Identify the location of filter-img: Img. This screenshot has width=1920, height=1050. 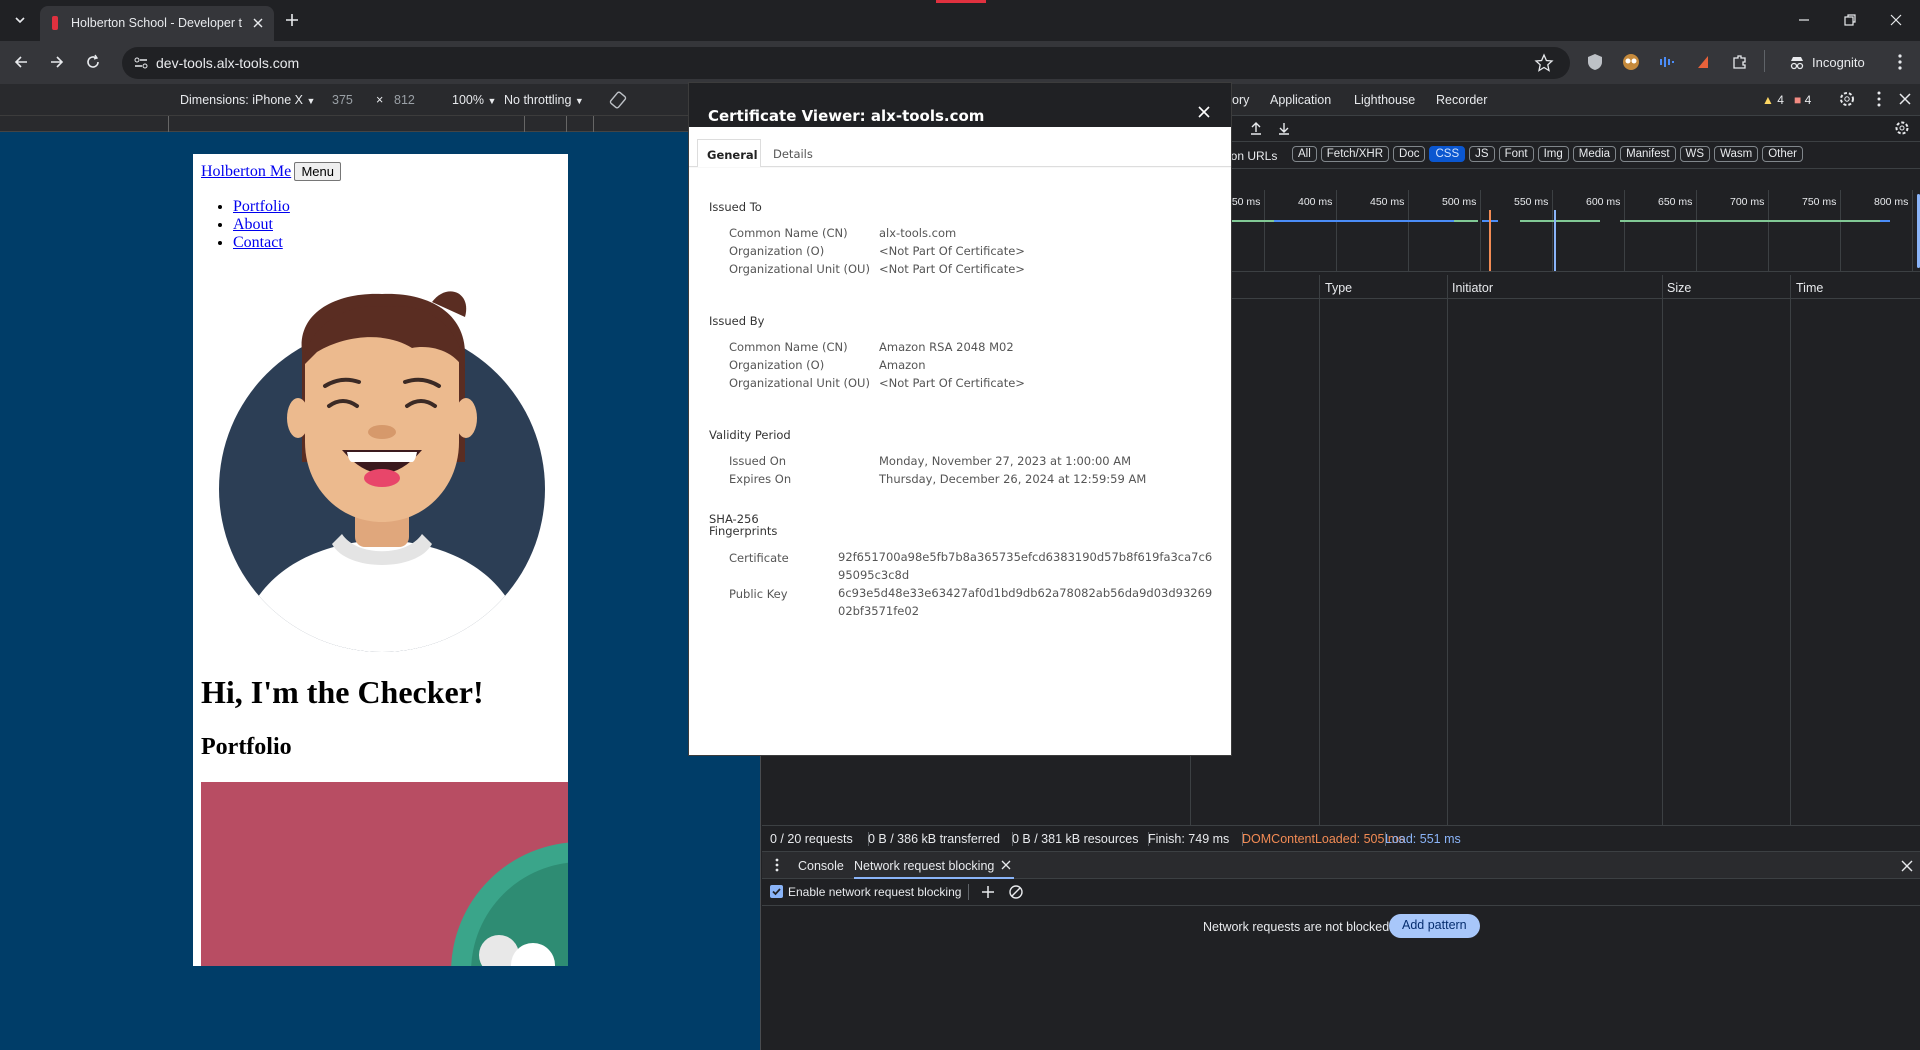
(1553, 154).